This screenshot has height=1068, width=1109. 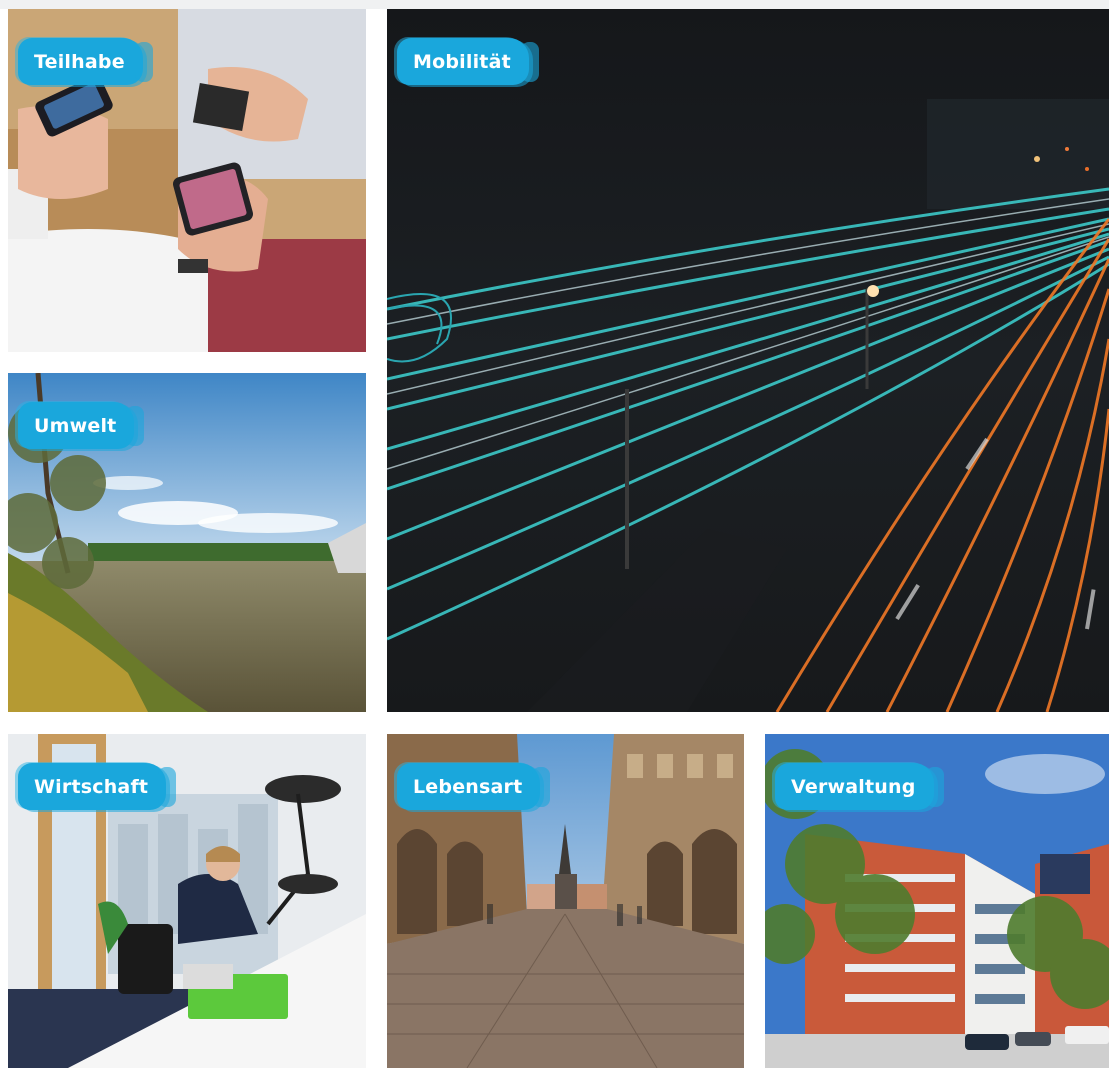 I want to click on top-bar, so click(x=554, y=4).